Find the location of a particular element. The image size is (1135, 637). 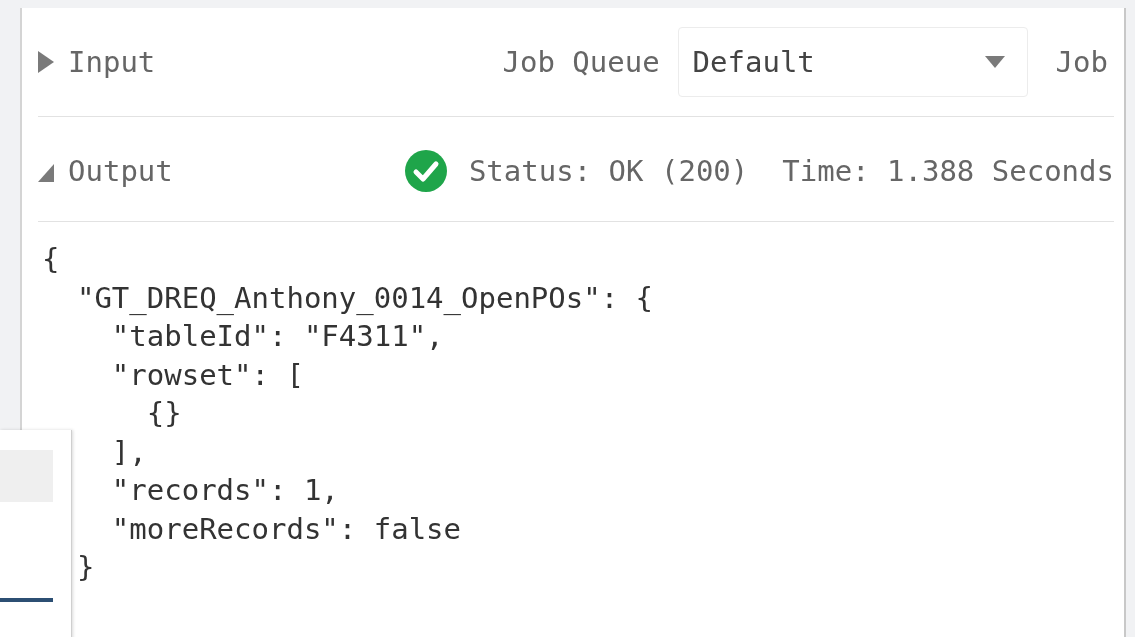

time-text: Time: 1.388 Seconds is located at coordinates (948, 171).